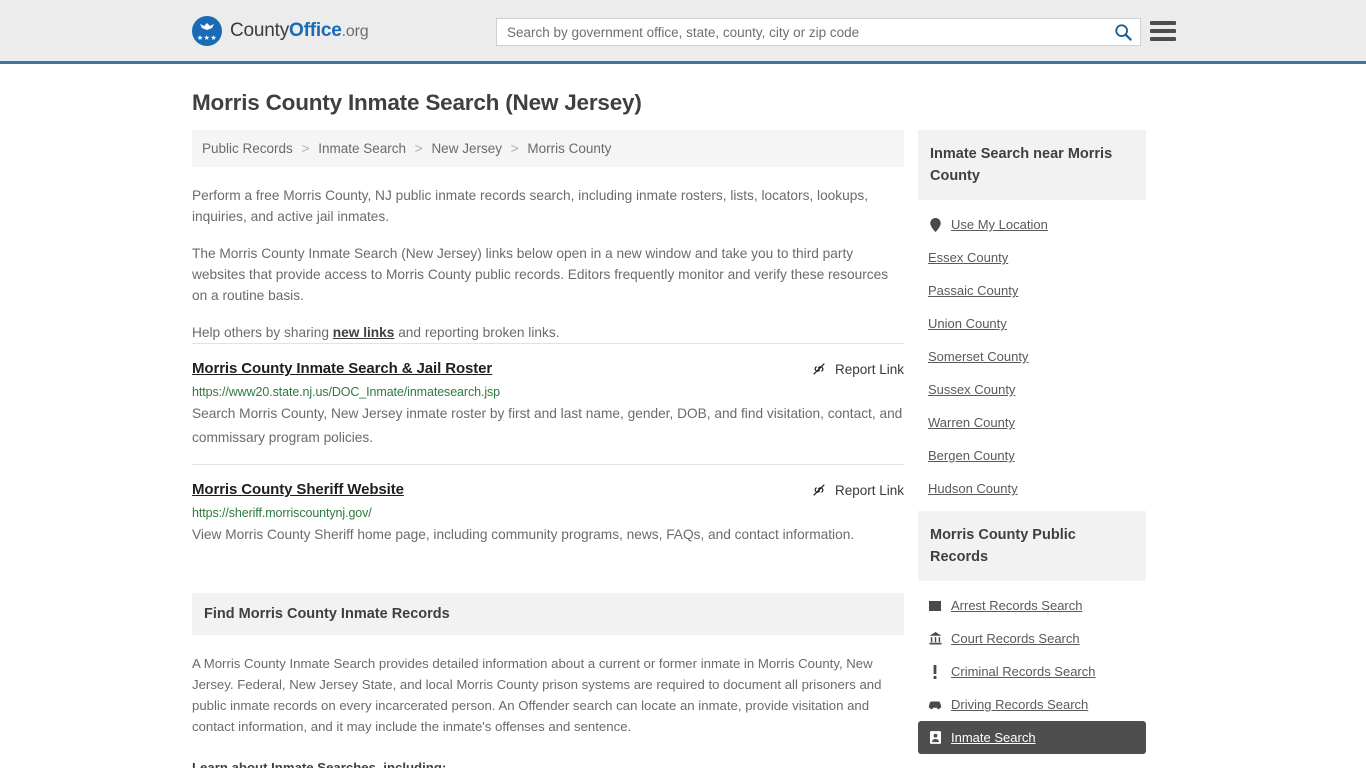  I want to click on brand-wordmark: CountyOffice.org, so click(299, 30).